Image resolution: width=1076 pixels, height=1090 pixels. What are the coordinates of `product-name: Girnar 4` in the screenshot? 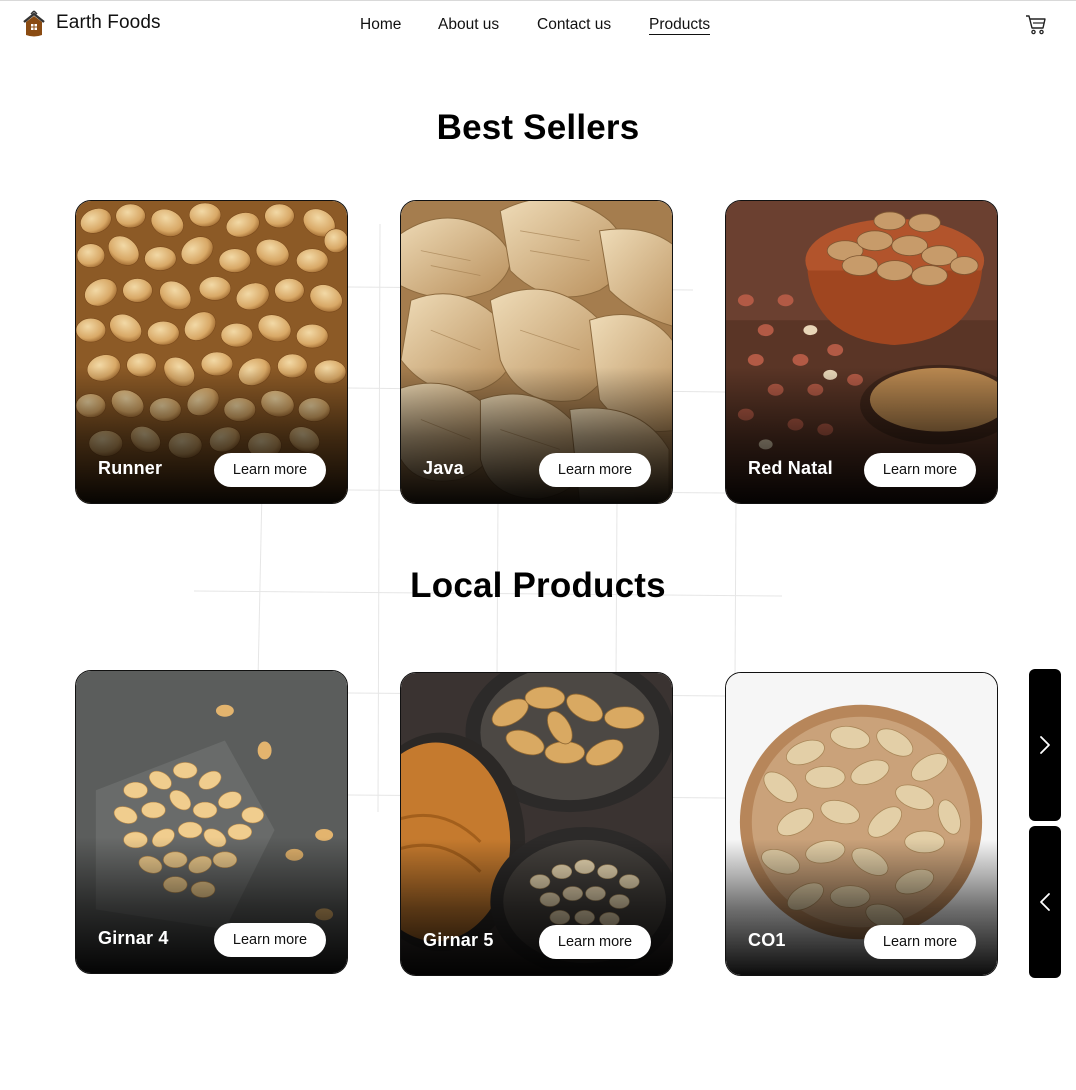 It's located at (133, 938).